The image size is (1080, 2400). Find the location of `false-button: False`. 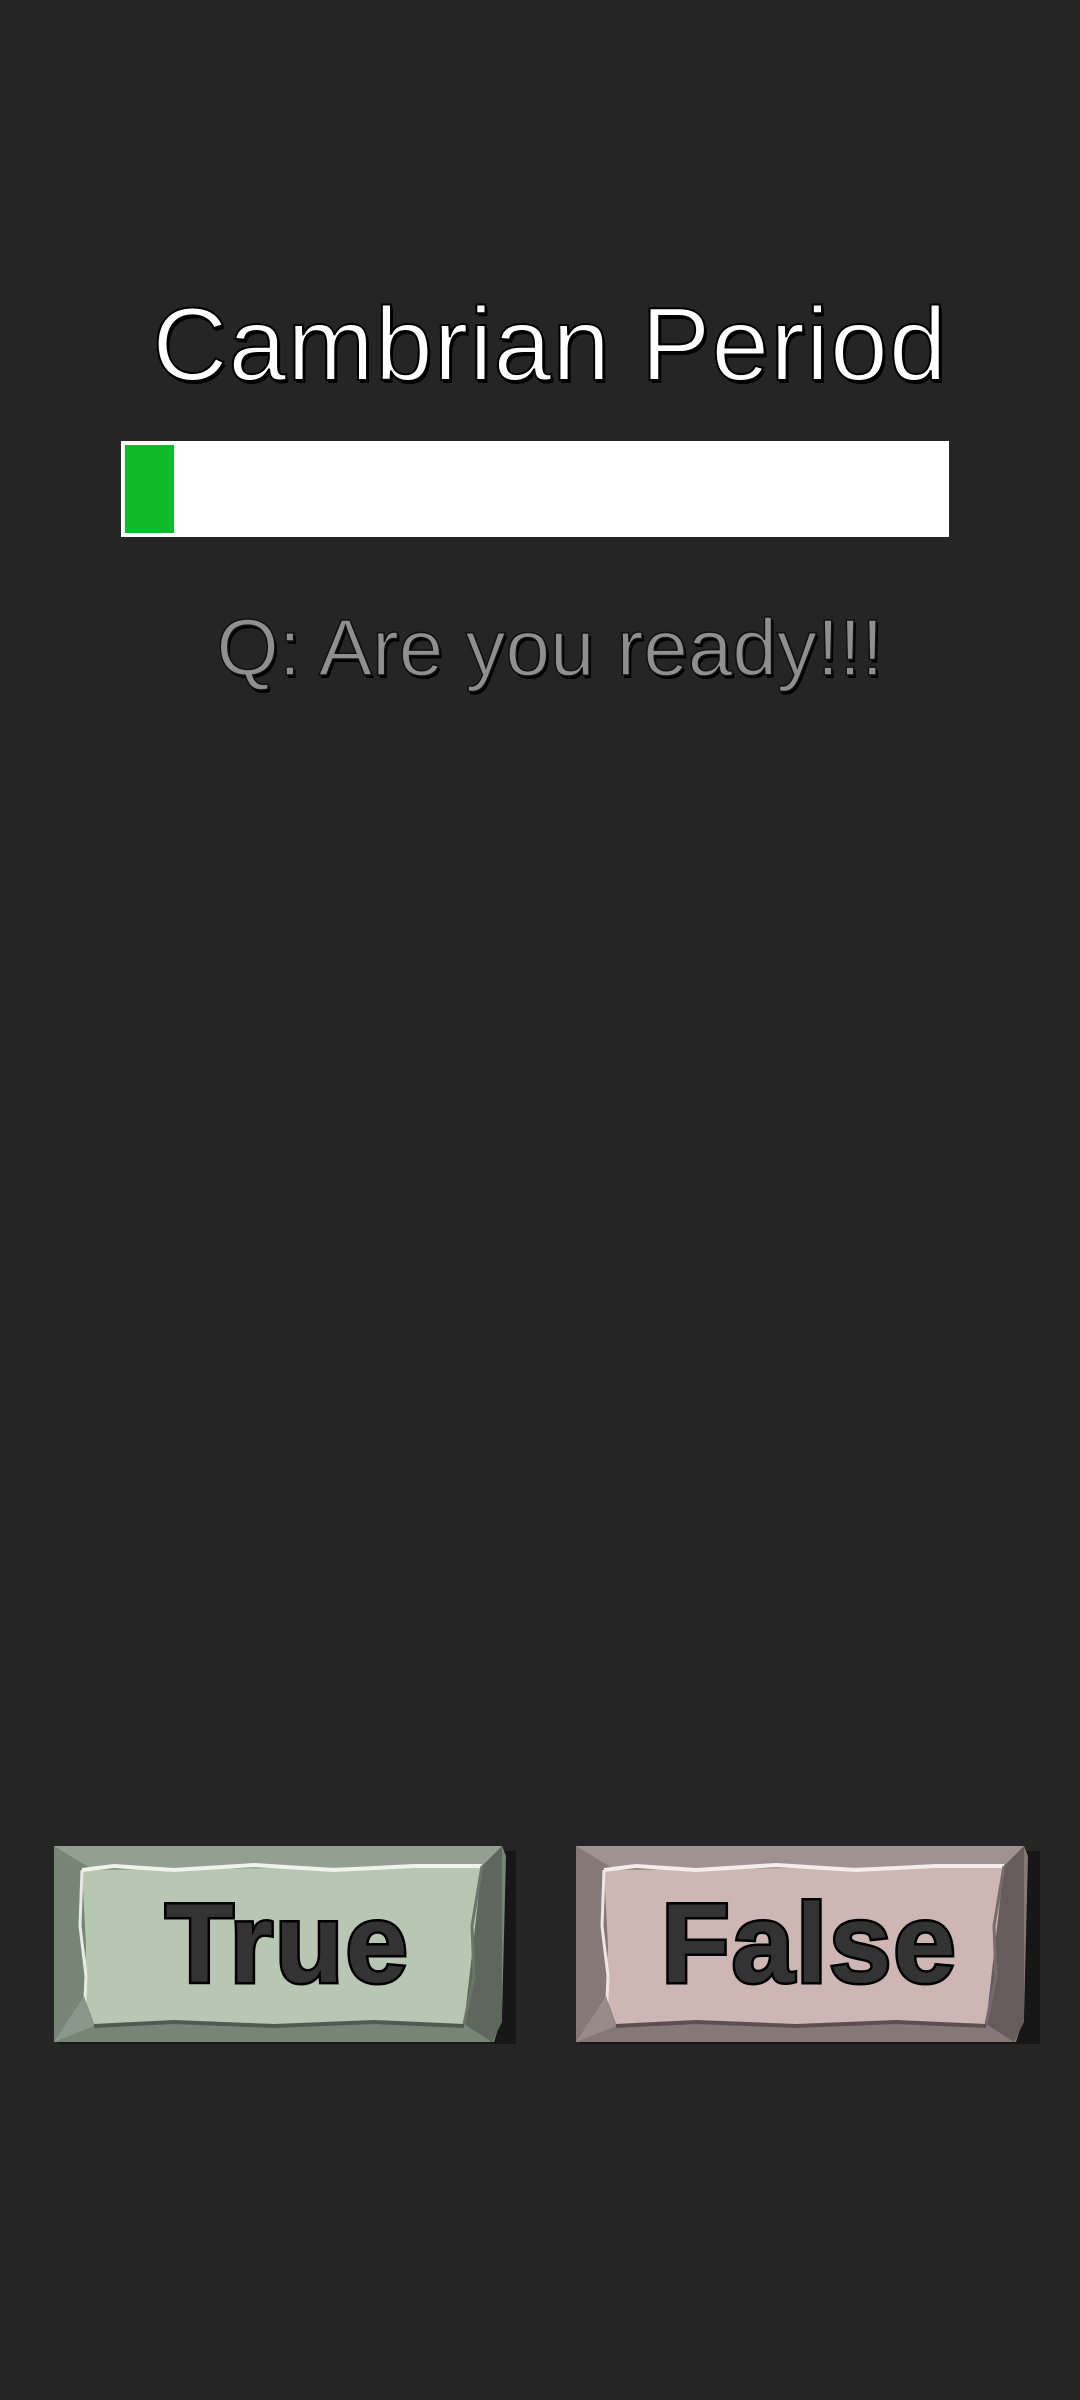

false-button: False is located at coordinates (809, 1946).